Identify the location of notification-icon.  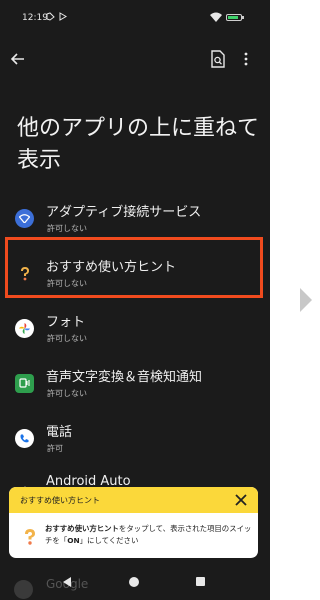
(50, 18).